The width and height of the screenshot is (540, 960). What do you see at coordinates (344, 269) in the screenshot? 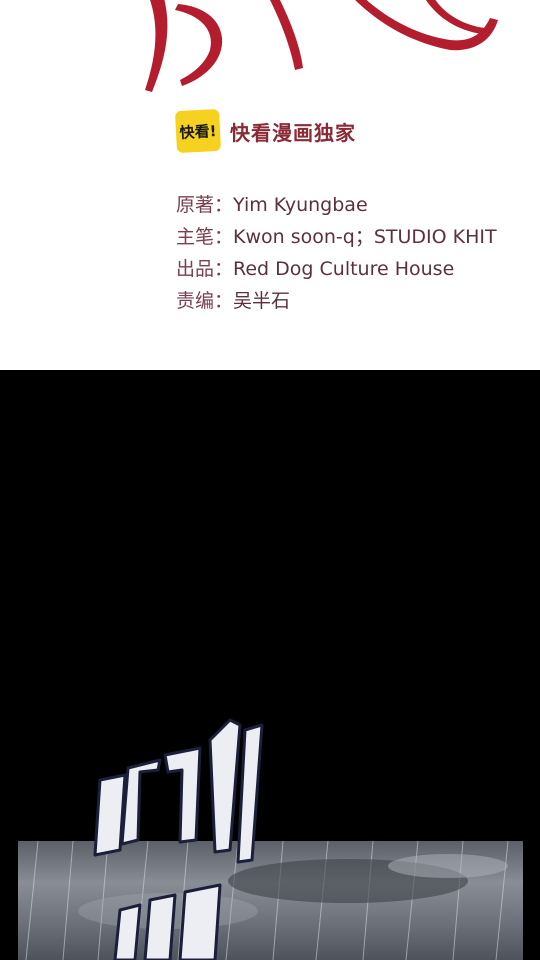
I see `credit-value: Red Dog Culture House` at bounding box center [344, 269].